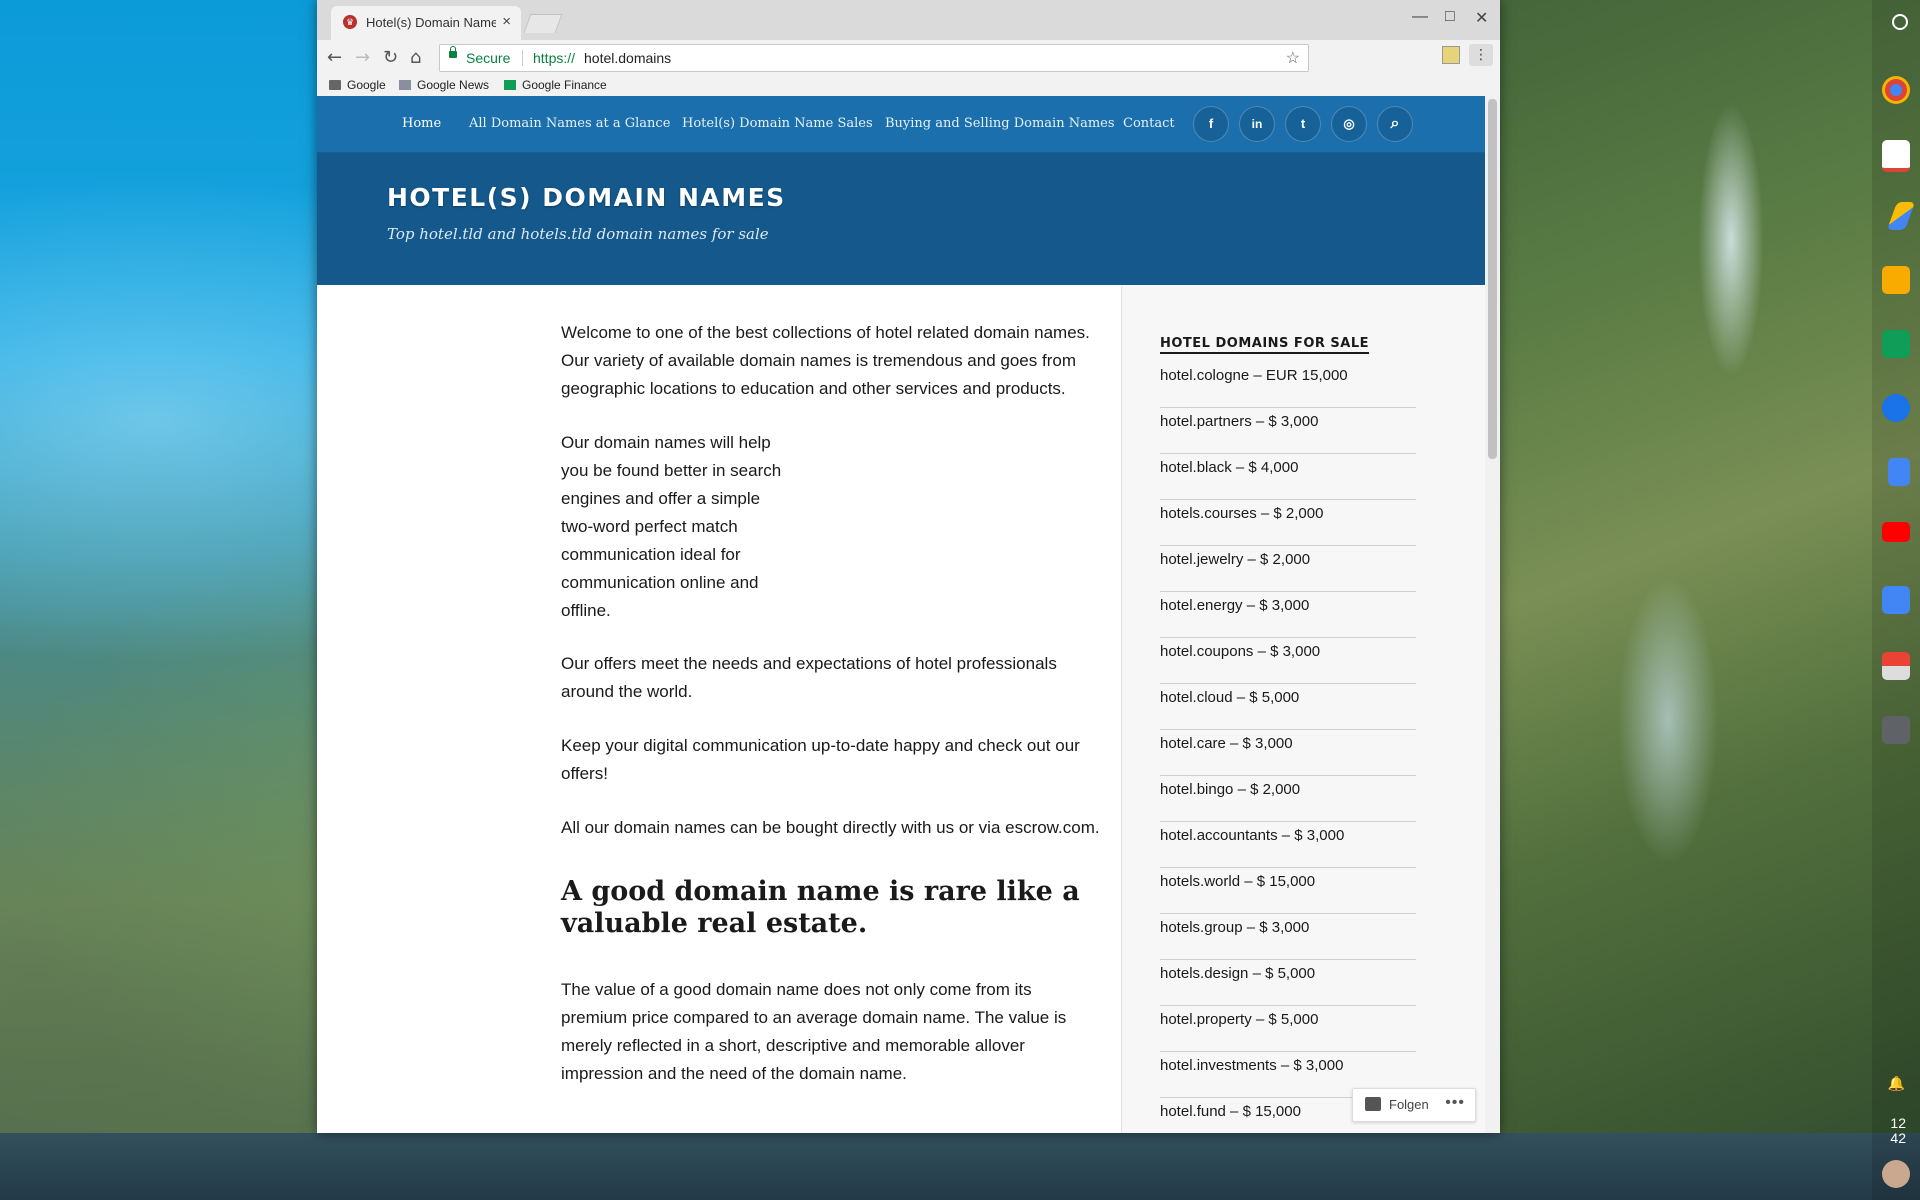  Describe the element at coordinates (1481, 18) in the screenshot. I see `close-window-button: ✕` at that location.